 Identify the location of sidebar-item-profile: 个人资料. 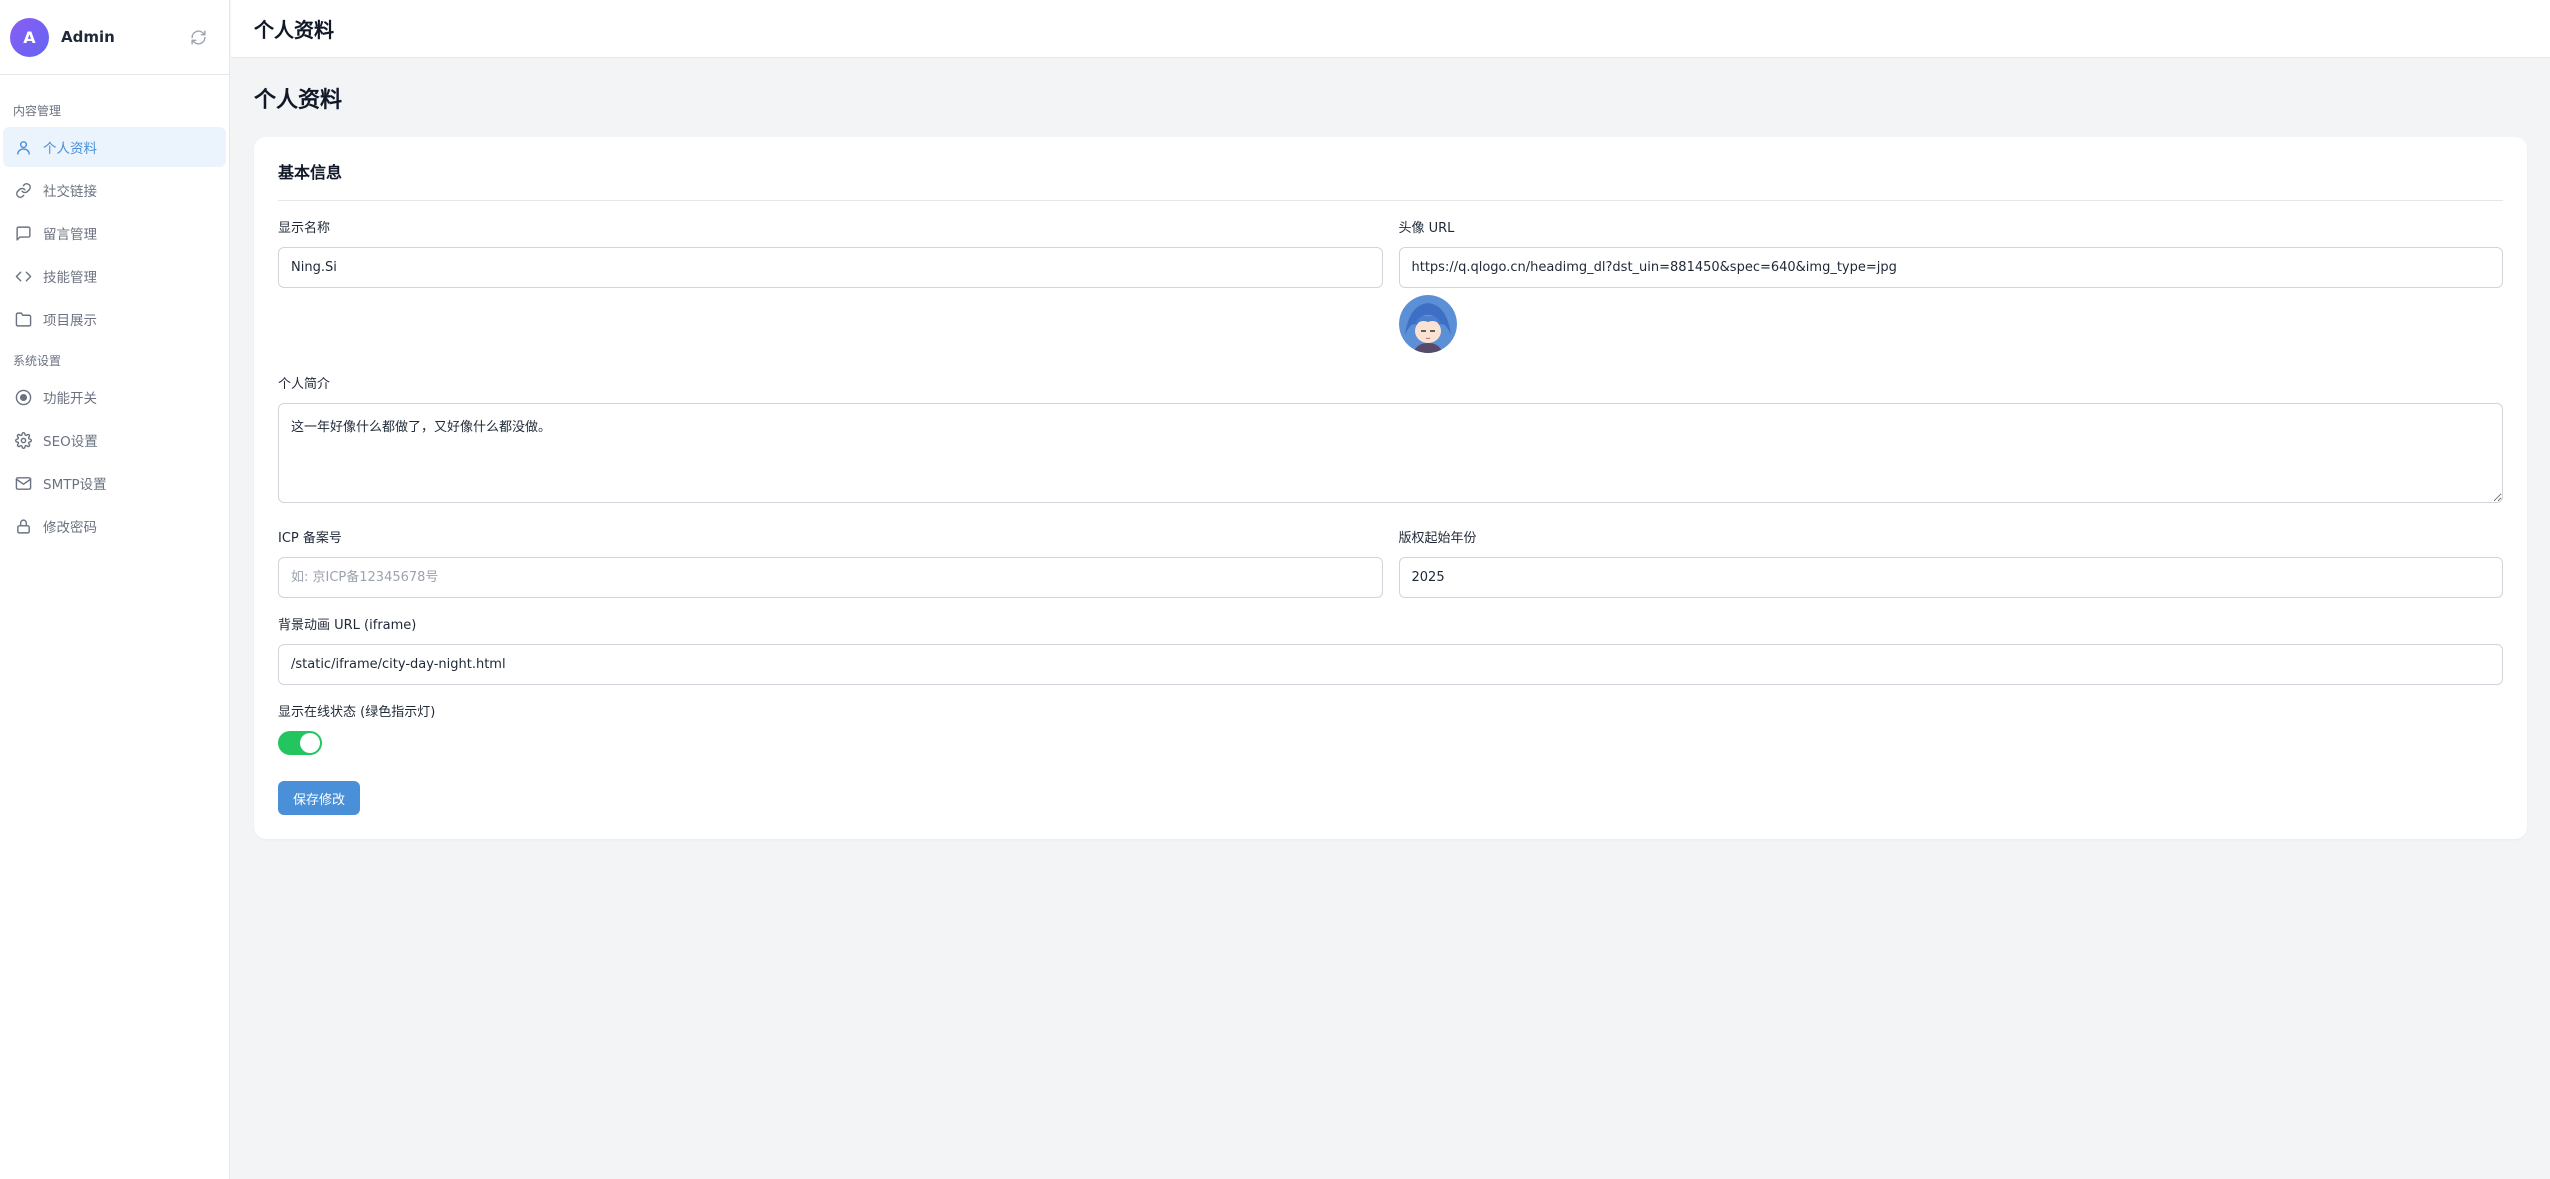
(114, 147).